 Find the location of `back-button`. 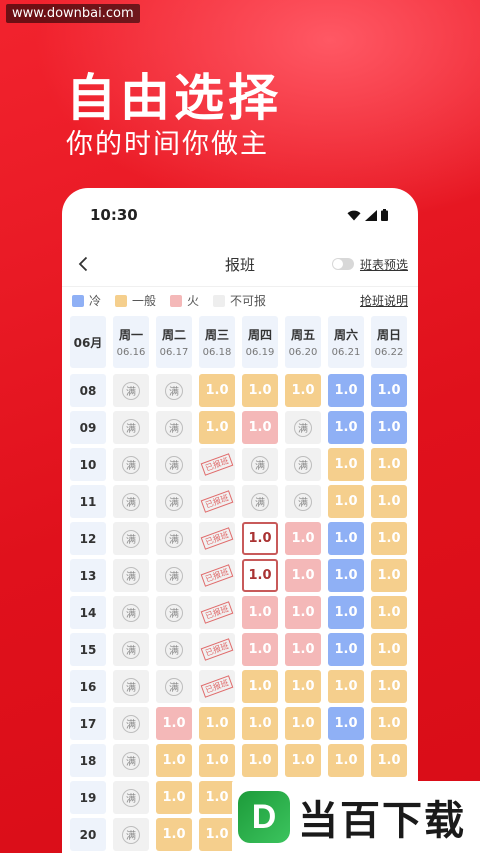

back-button is located at coordinates (83, 264).